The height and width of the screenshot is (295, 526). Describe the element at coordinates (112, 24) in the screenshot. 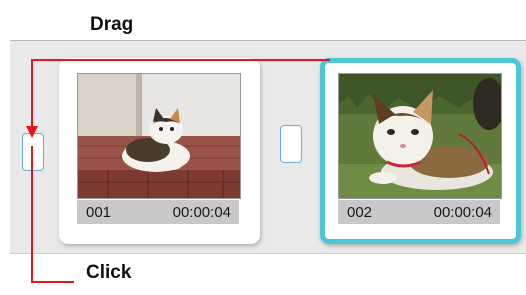

I see `drag-annotation-label: Drag` at that location.